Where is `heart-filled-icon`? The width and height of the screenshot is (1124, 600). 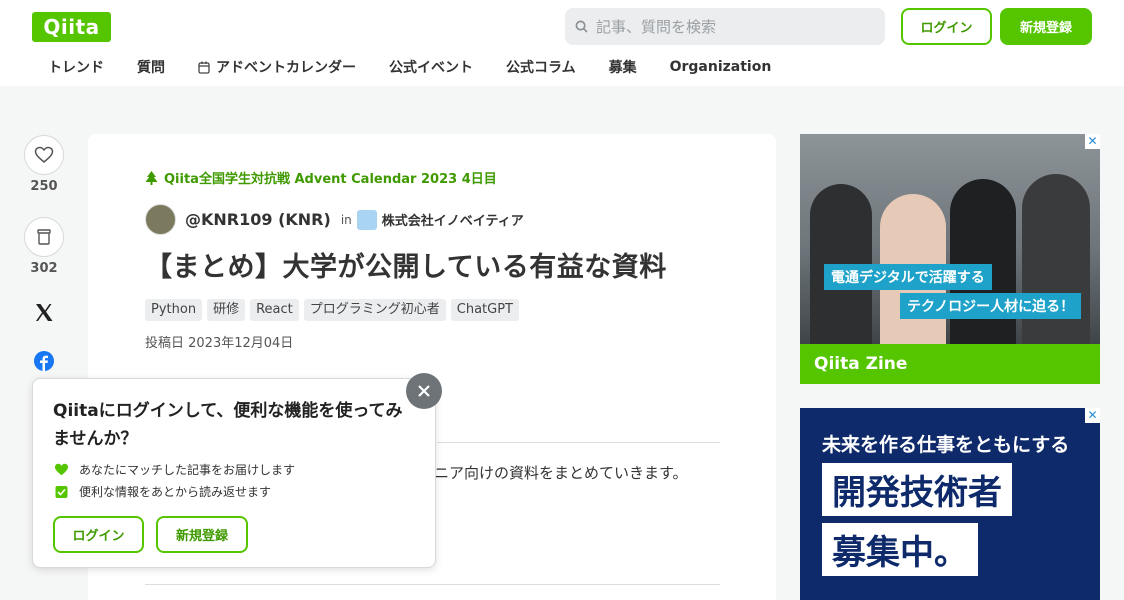 heart-filled-icon is located at coordinates (61, 469).